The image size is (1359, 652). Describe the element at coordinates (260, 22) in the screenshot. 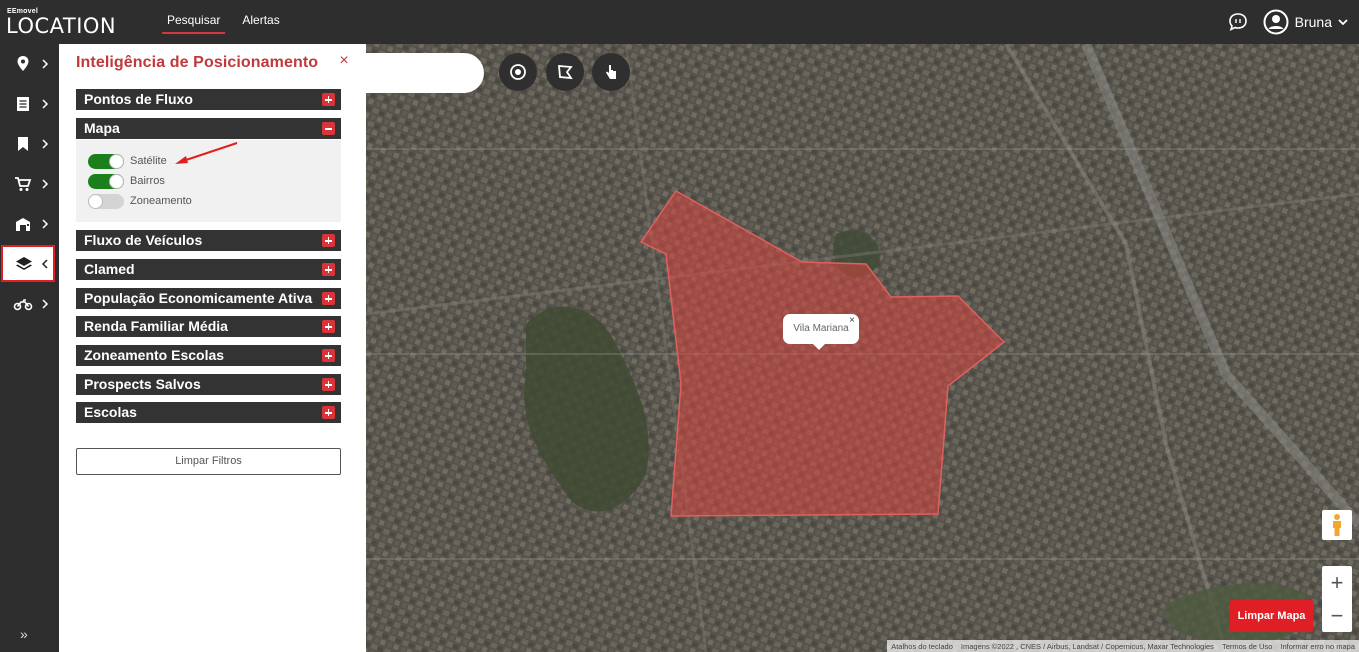

I see `nav-alertas: Alertas` at that location.